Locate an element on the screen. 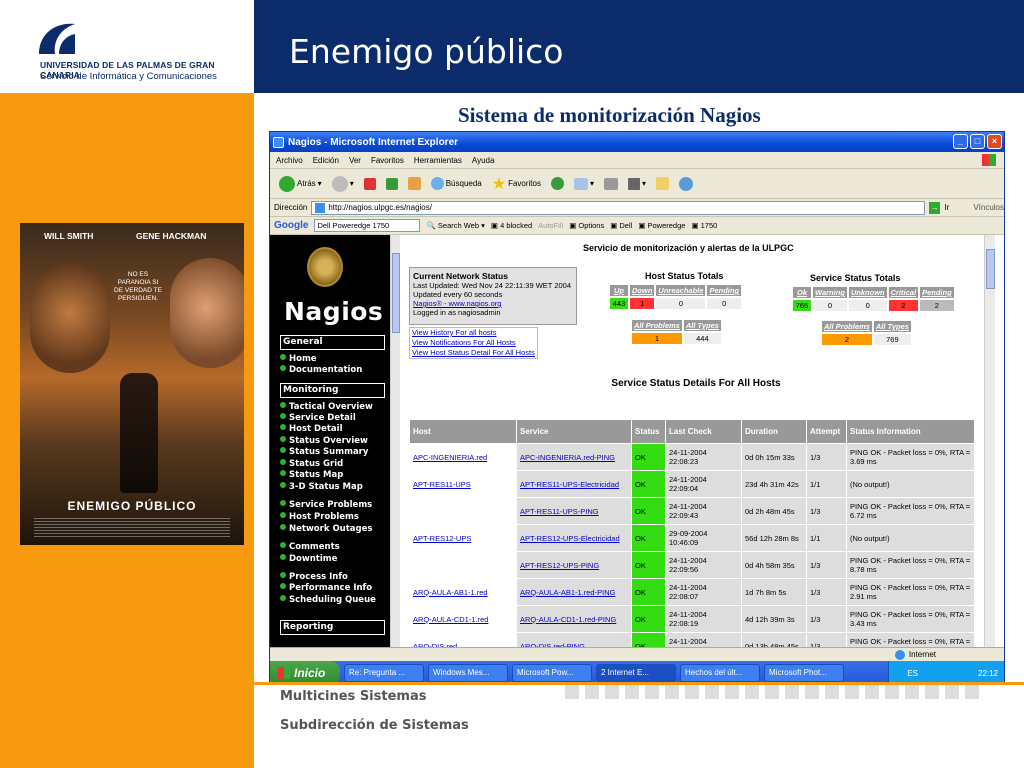 The width and height of the screenshot is (1024, 768). cell-service: APT-RES12-UPS-Electricidad is located at coordinates (574, 538).